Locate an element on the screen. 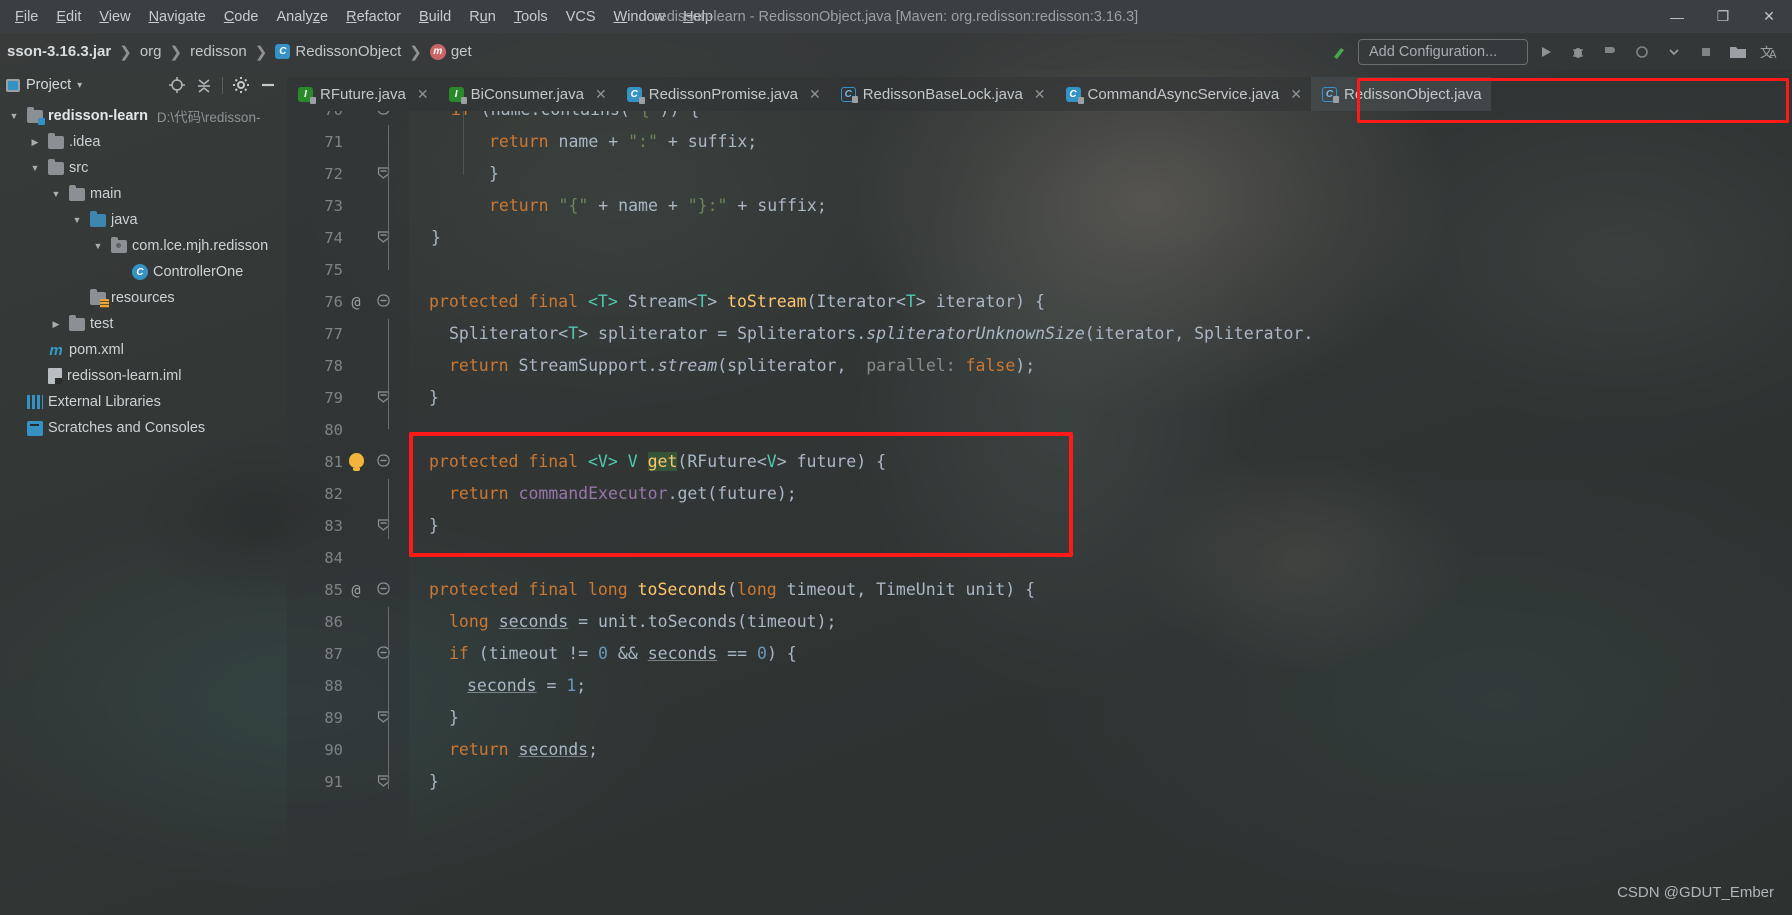 The image size is (1792, 915). debug-icon is located at coordinates (1578, 52).